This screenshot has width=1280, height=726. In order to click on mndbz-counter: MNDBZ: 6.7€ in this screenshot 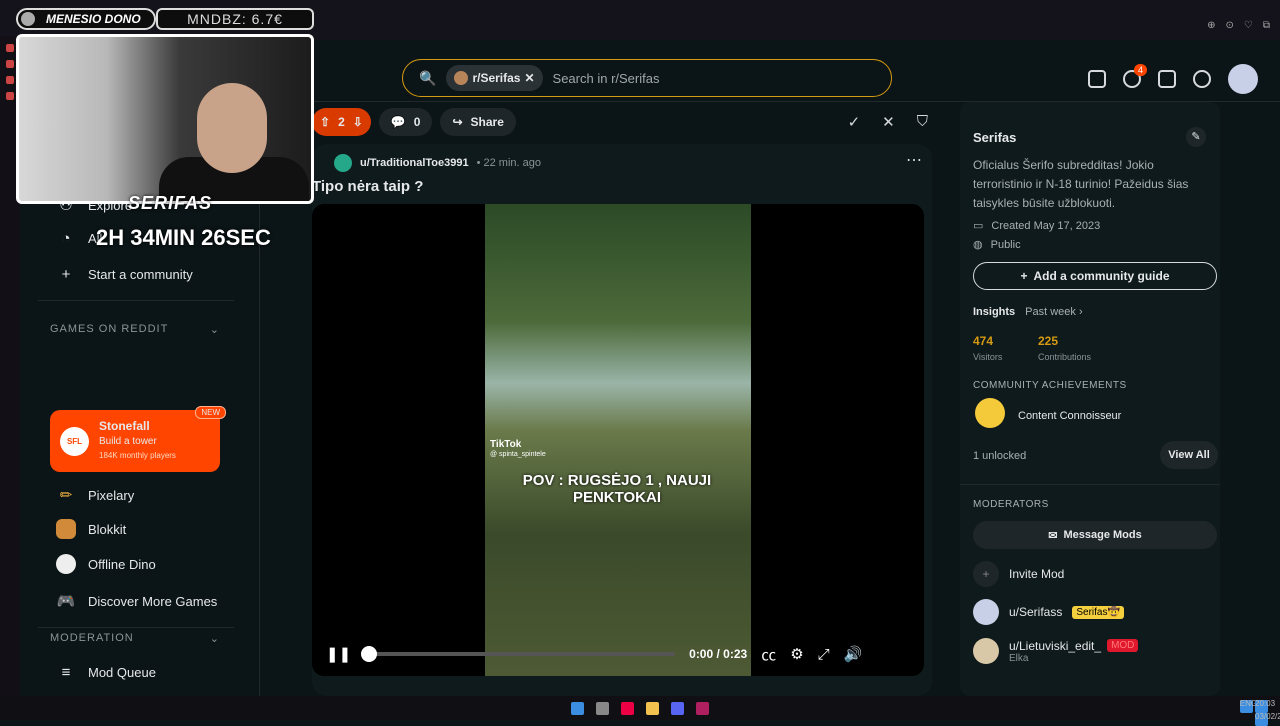, I will do `click(235, 19)`.